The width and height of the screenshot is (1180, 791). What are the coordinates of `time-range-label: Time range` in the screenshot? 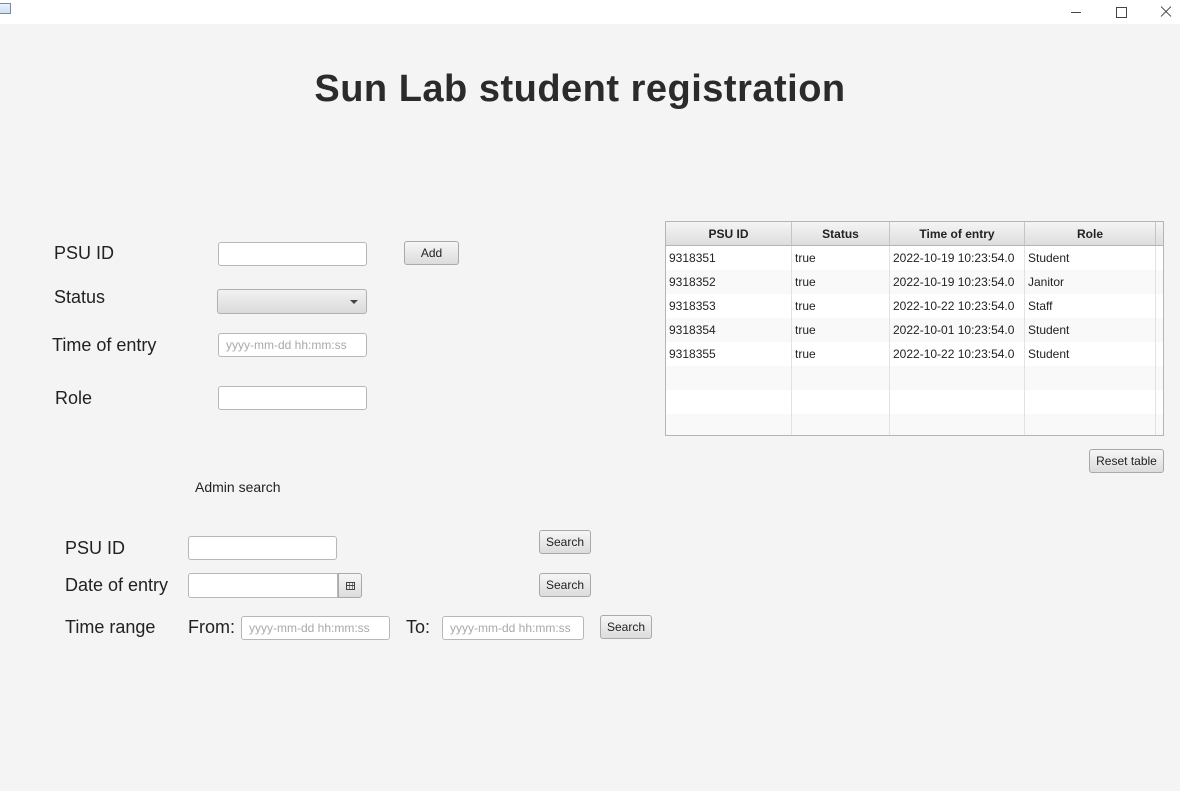 It's located at (110, 627).